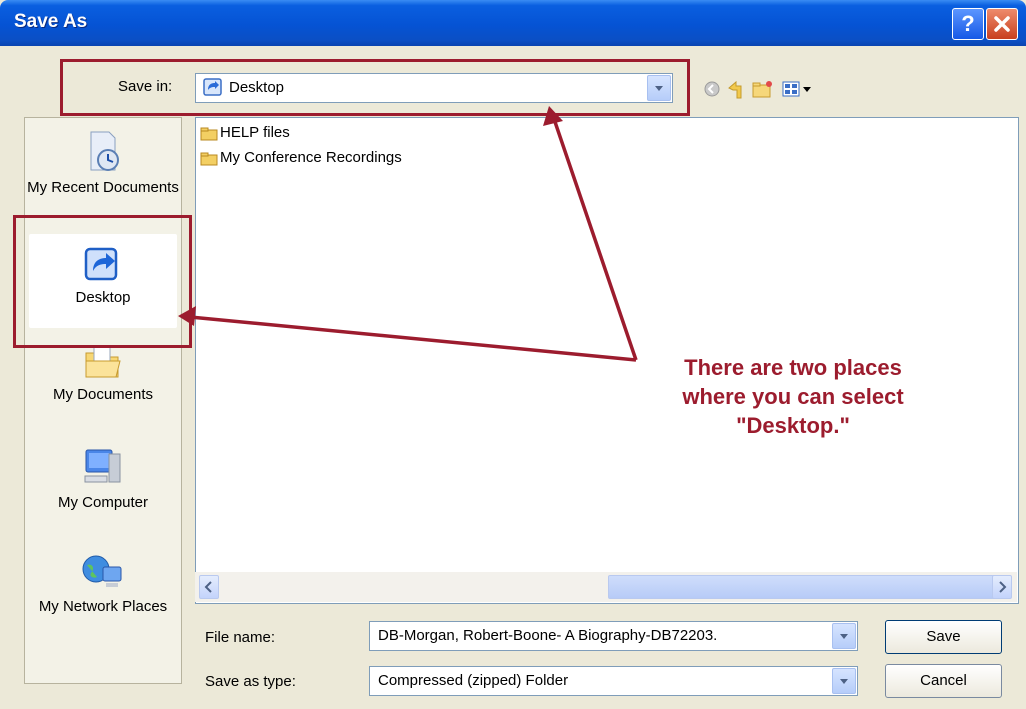  What do you see at coordinates (793, 367) in the screenshot?
I see `annotation-line: There are two places` at bounding box center [793, 367].